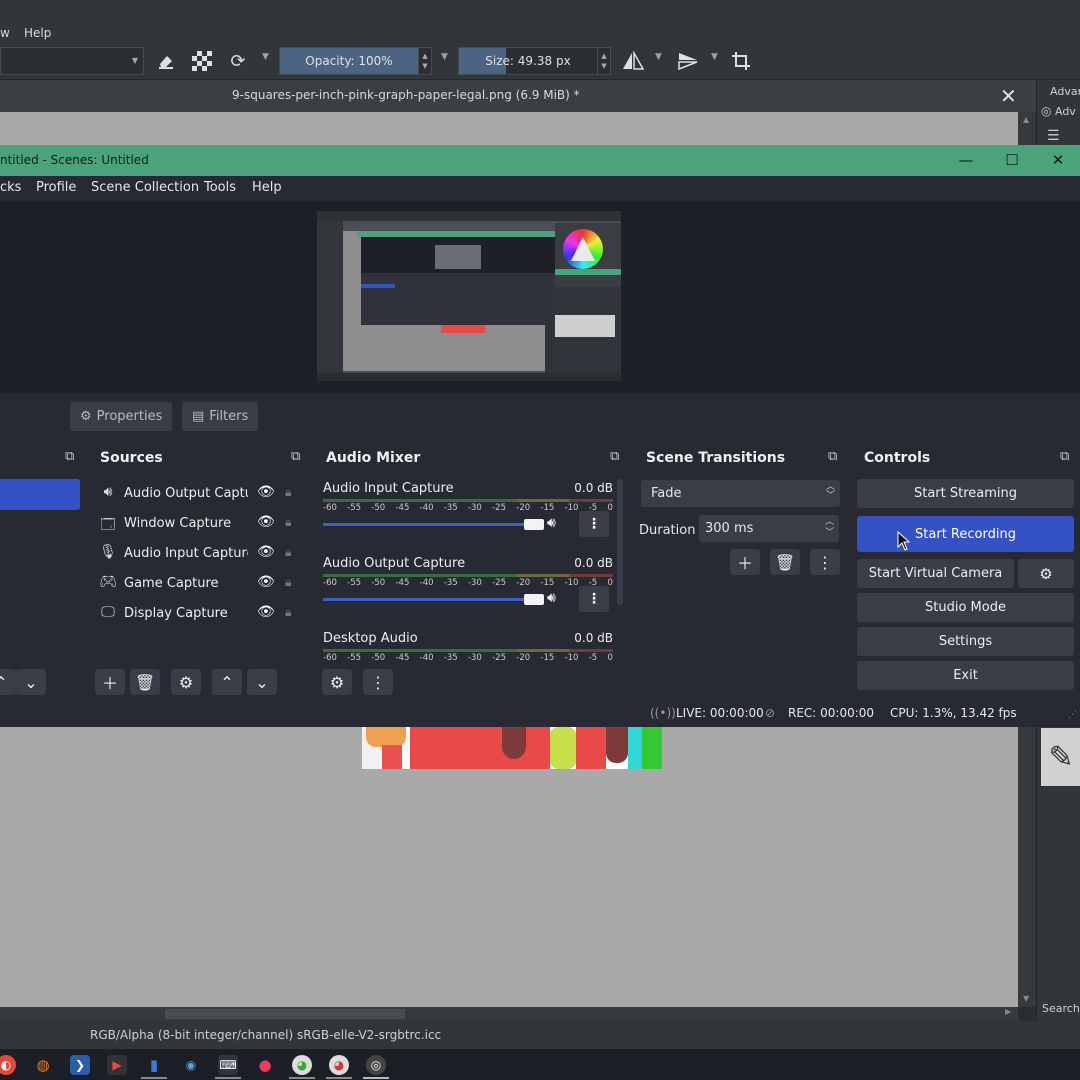  Describe the element at coordinates (80, 1065) in the screenshot. I see `powershell-icon: ❯` at that location.